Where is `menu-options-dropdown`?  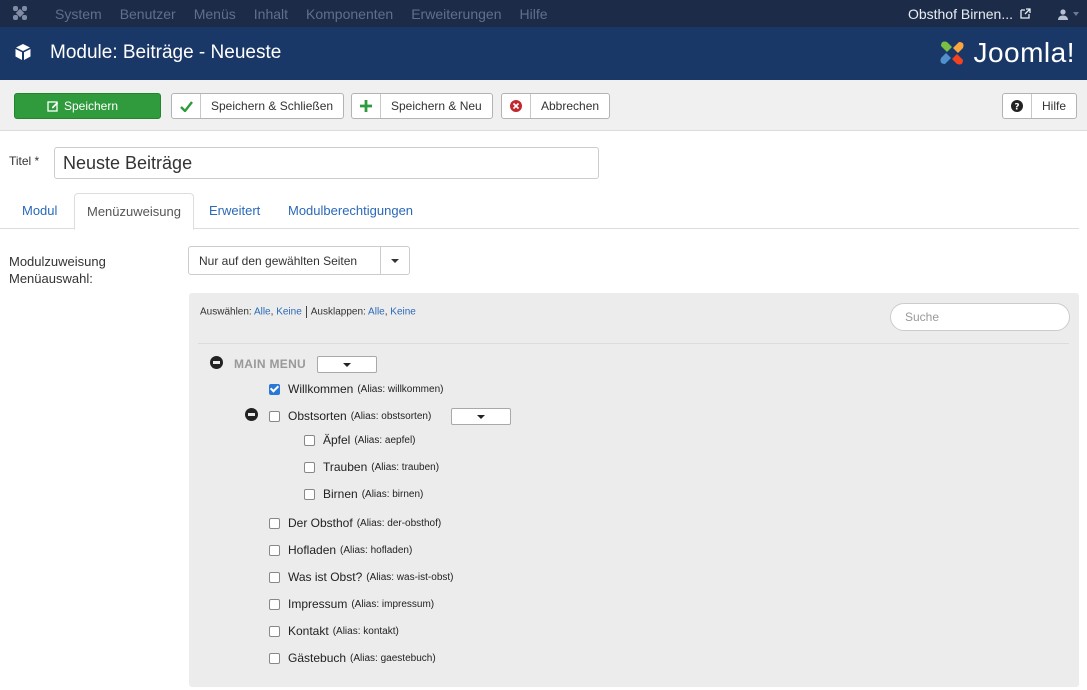 menu-options-dropdown is located at coordinates (347, 364).